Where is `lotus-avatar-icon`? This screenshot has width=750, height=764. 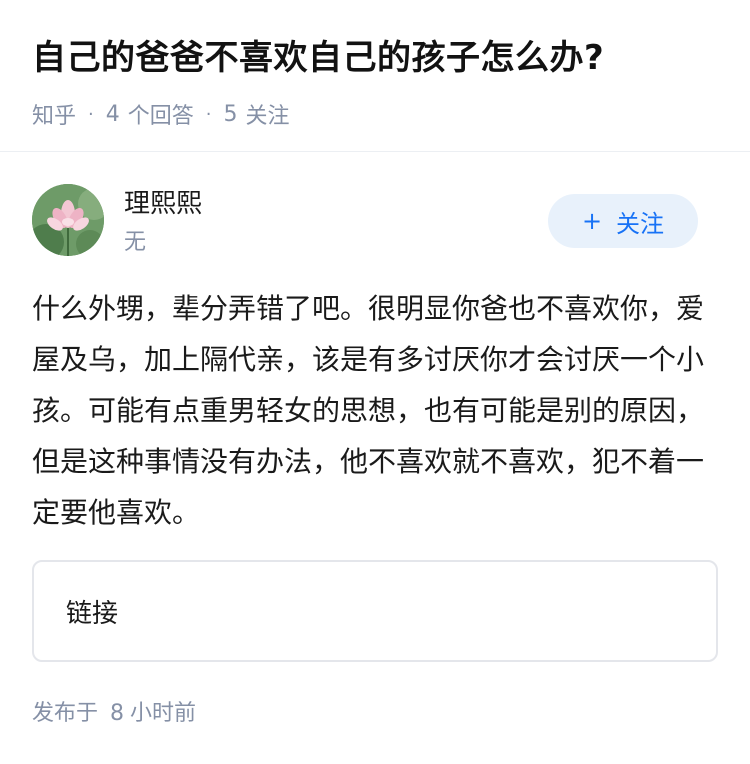 lotus-avatar-icon is located at coordinates (68, 220).